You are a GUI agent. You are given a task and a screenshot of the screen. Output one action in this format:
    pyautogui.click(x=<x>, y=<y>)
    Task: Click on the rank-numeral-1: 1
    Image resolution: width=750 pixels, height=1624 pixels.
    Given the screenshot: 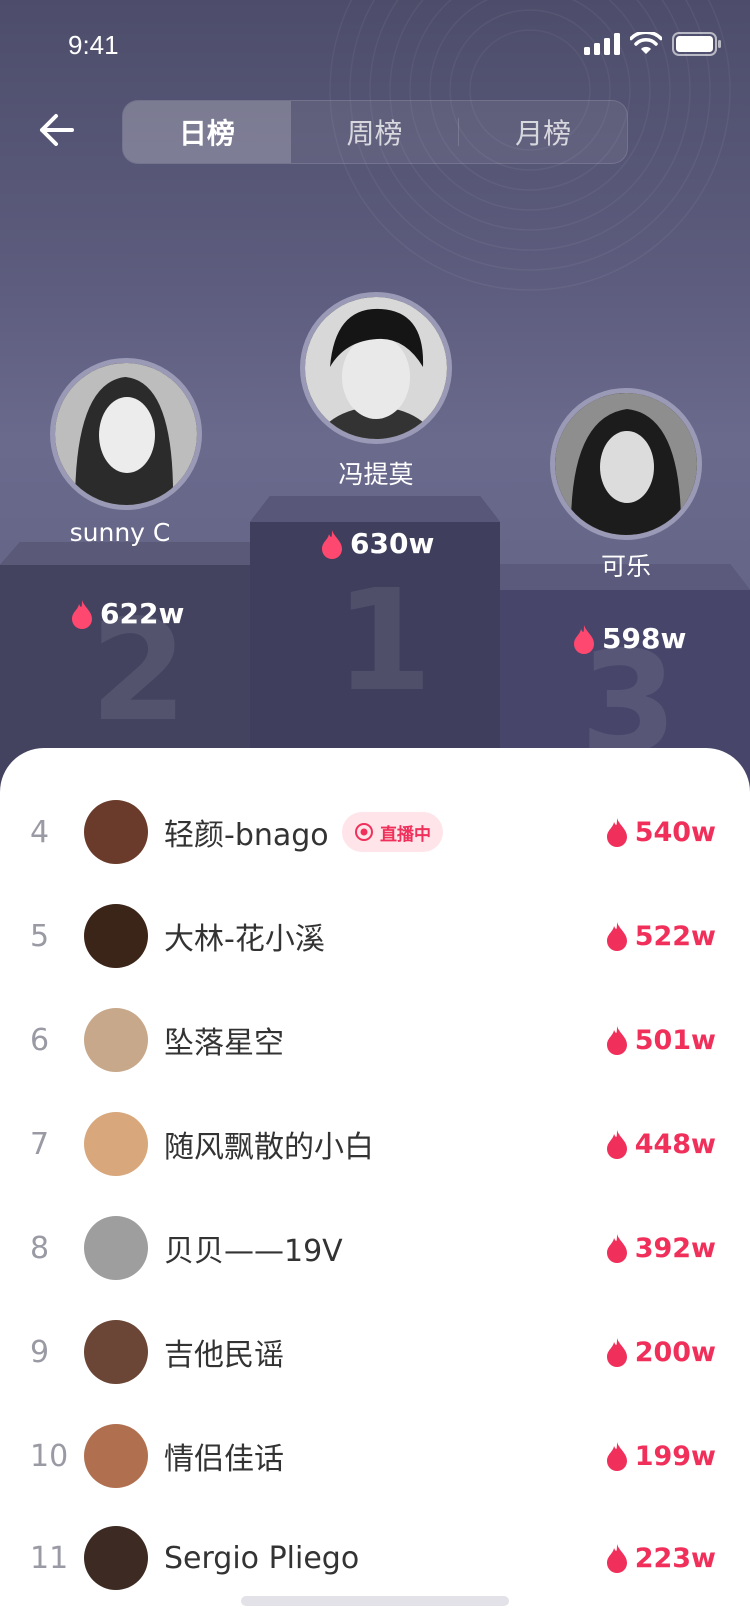 What is the action you would take?
    pyautogui.click(x=384, y=641)
    